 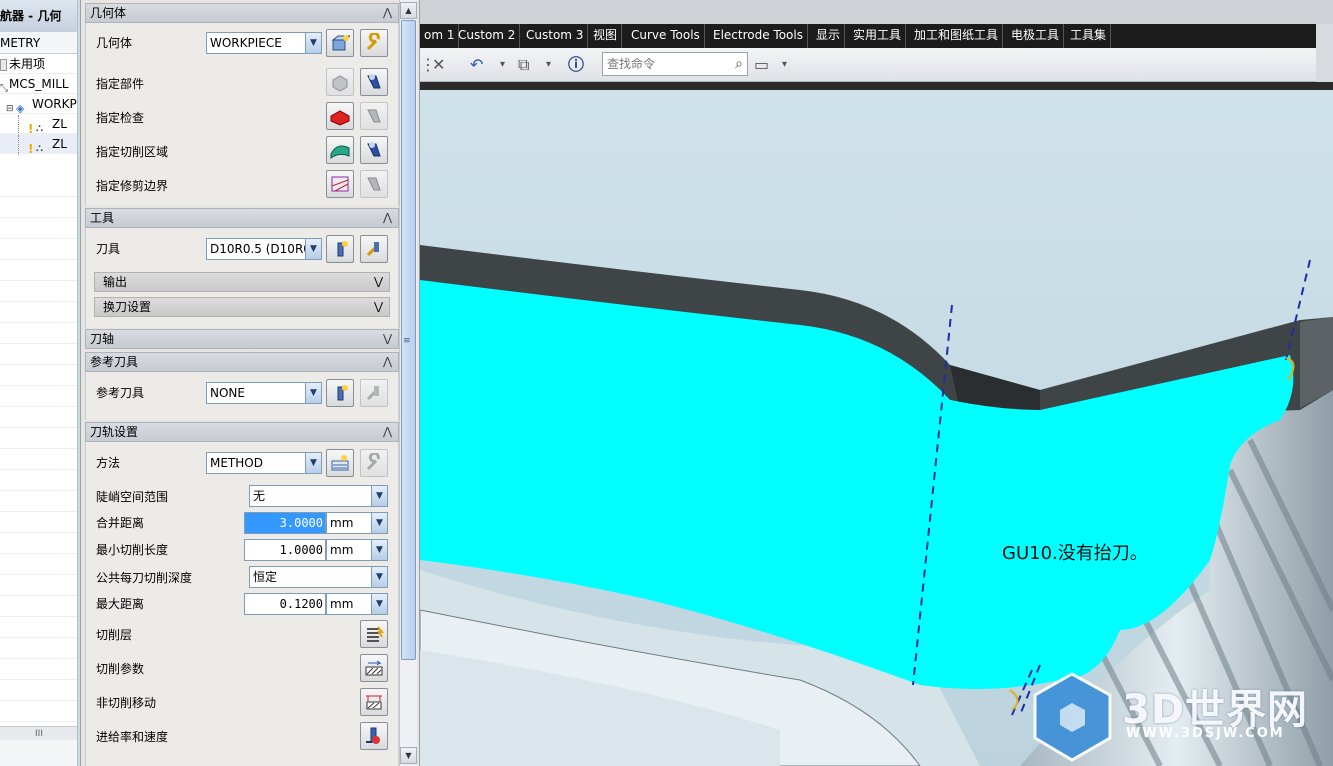 I want to click on feeds-speeds-icon, so click(x=373, y=735).